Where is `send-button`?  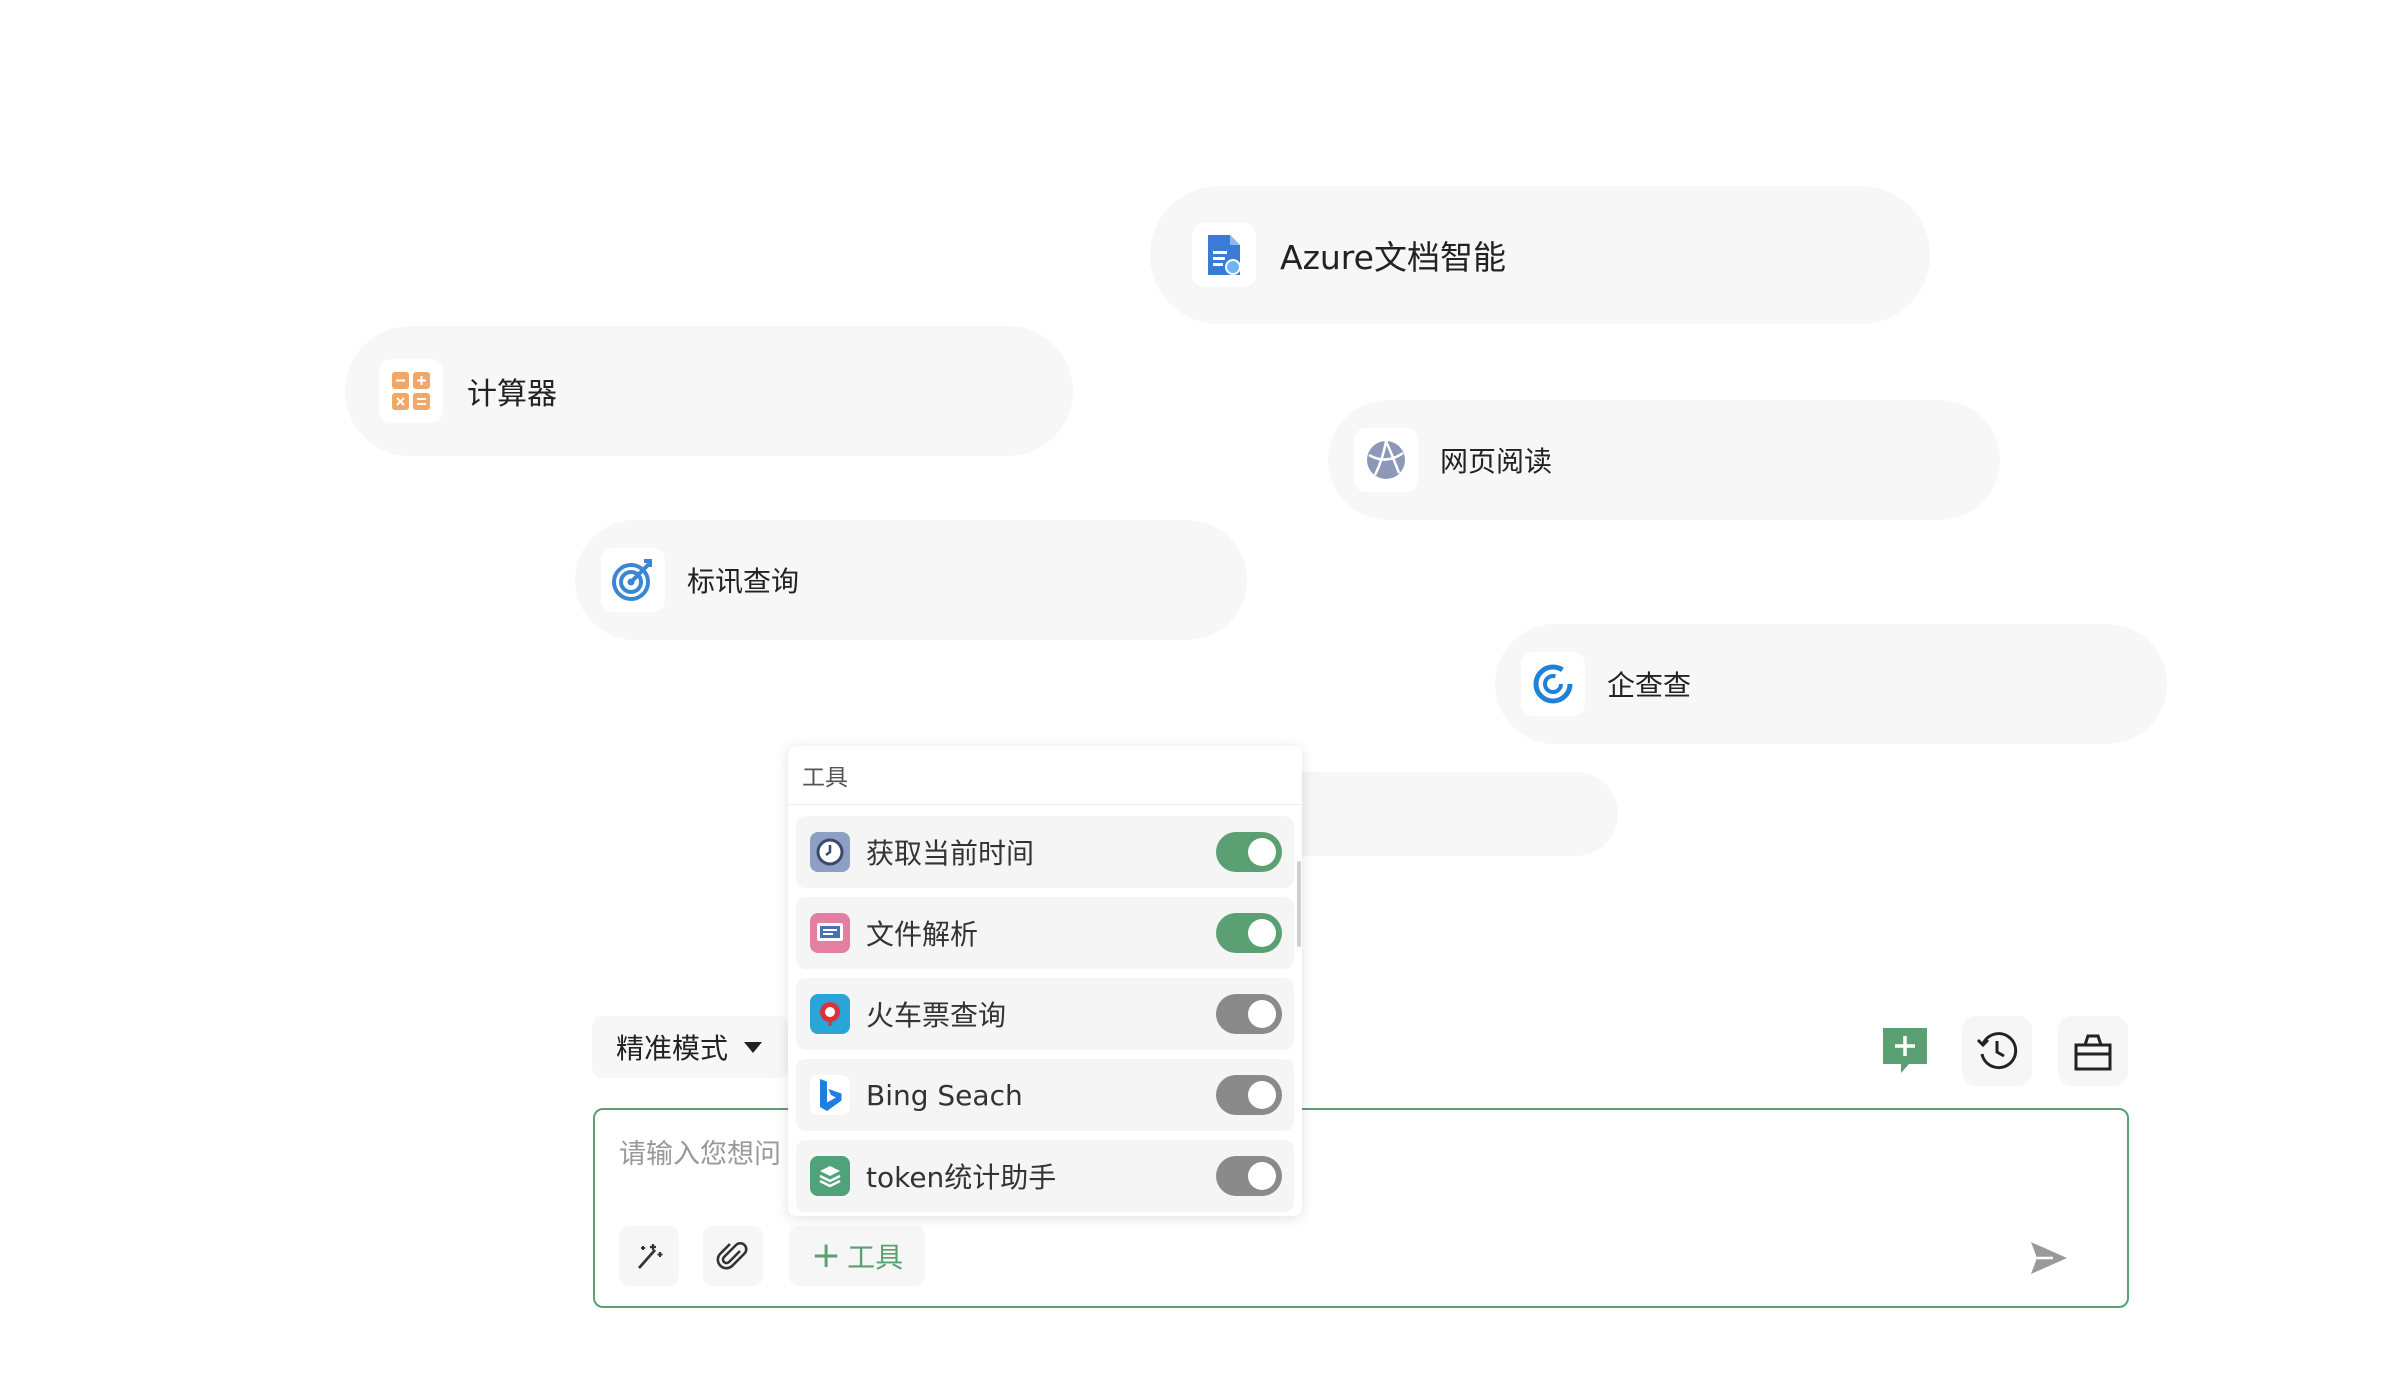
send-button is located at coordinates (2049, 1258).